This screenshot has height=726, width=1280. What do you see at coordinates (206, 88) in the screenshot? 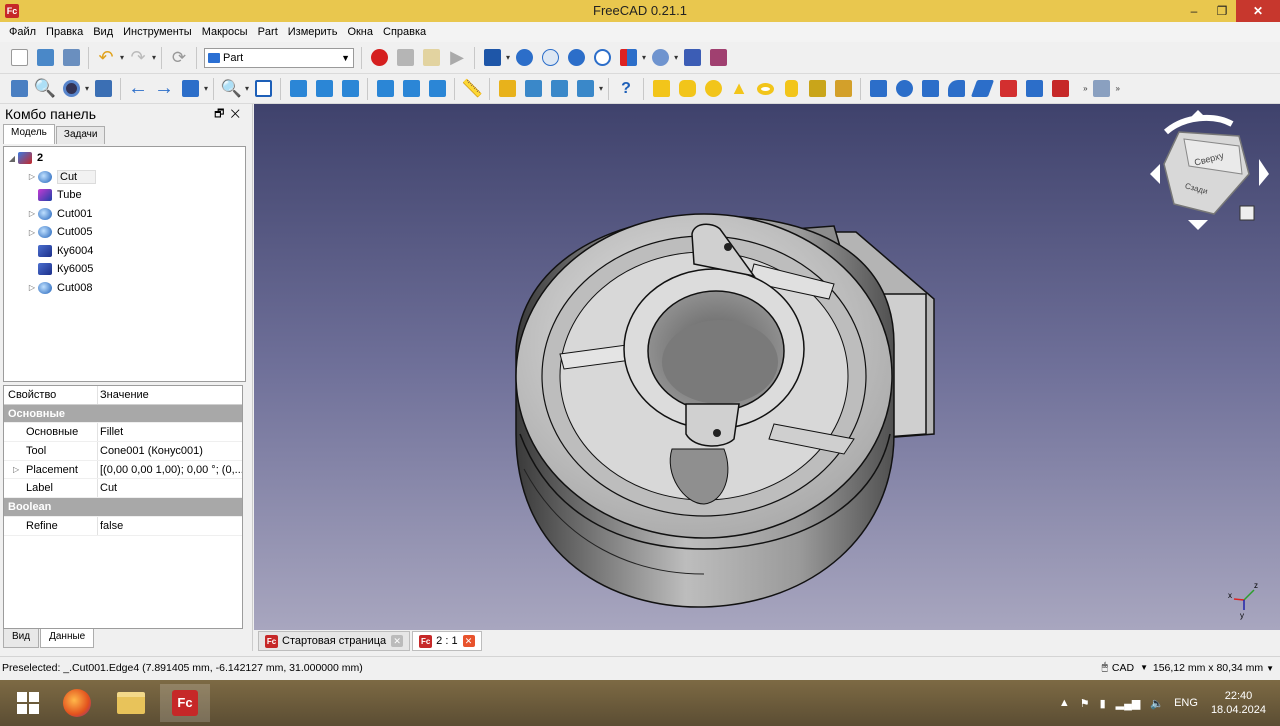
I see `std-views-dropdown-icon: ▾` at bounding box center [206, 88].